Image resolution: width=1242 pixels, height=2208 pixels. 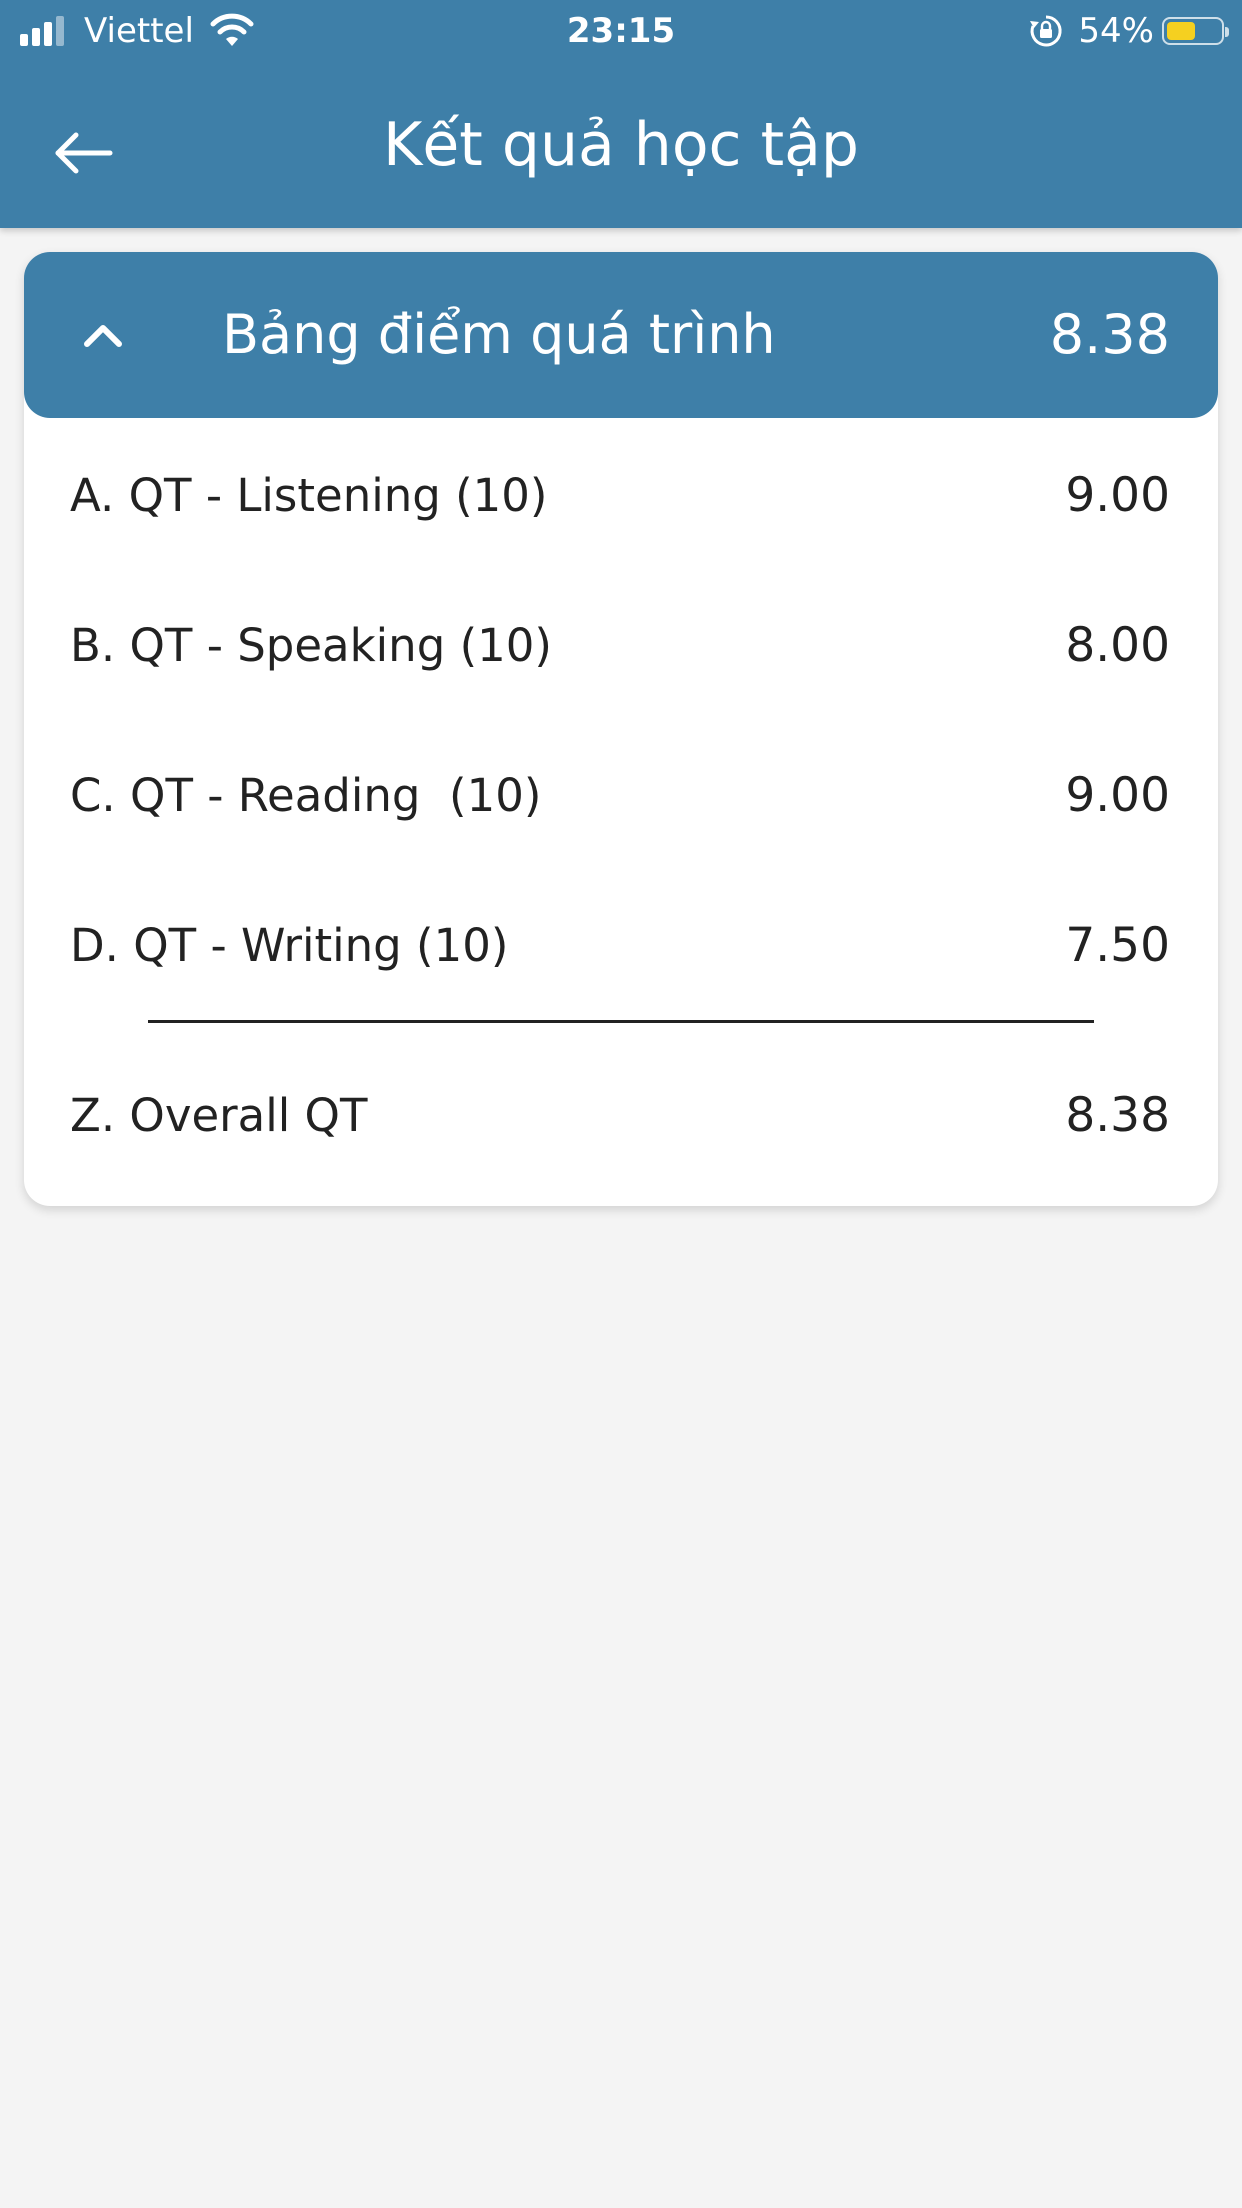 I want to click on score-card-title: Bảng điểm quá trình, so click(x=499, y=334).